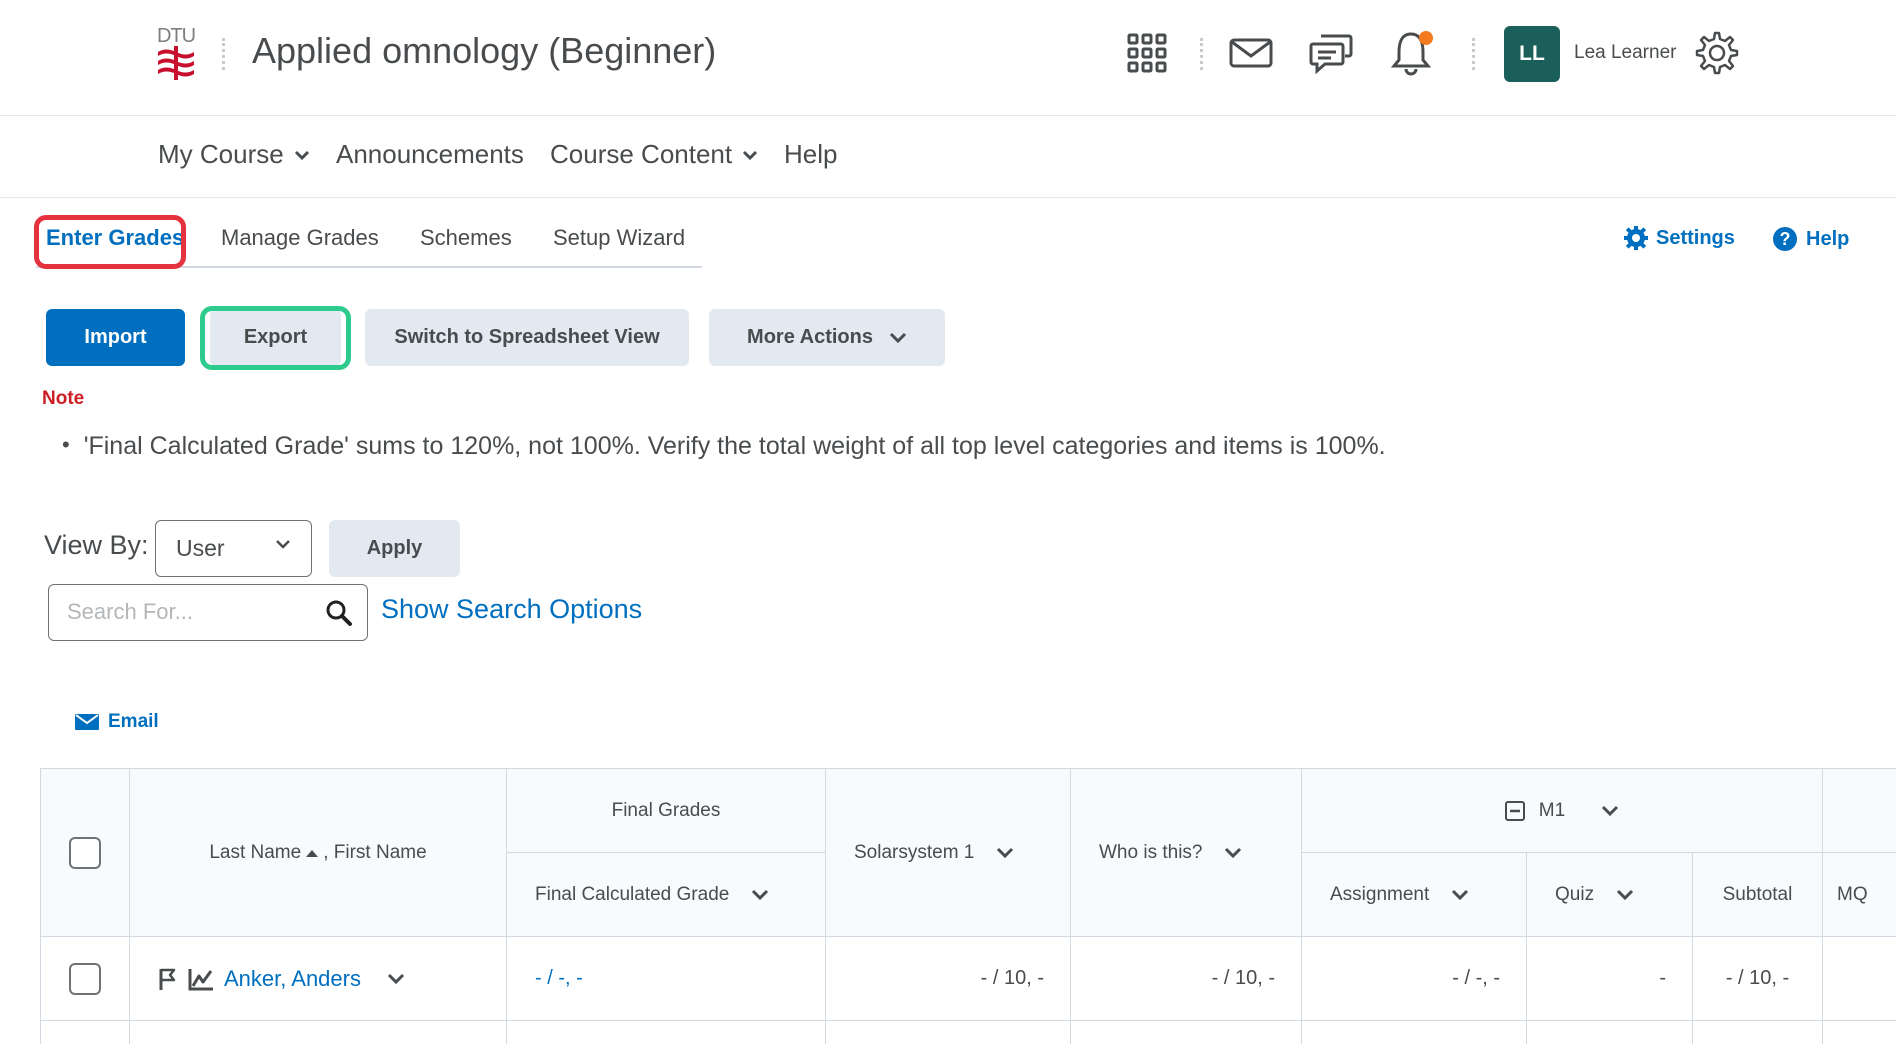 The image size is (1896, 1044). Describe the element at coordinates (374, 853) in the screenshot. I see `first-name-sort: , First Name` at that location.